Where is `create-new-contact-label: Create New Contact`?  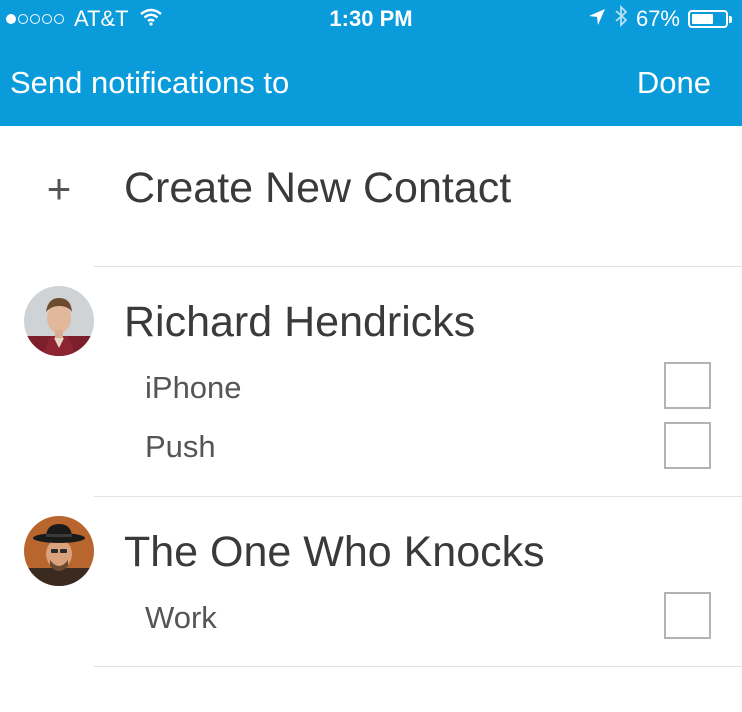 create-new-contact-label: Create New Contact is located at coordinates (318, 188).